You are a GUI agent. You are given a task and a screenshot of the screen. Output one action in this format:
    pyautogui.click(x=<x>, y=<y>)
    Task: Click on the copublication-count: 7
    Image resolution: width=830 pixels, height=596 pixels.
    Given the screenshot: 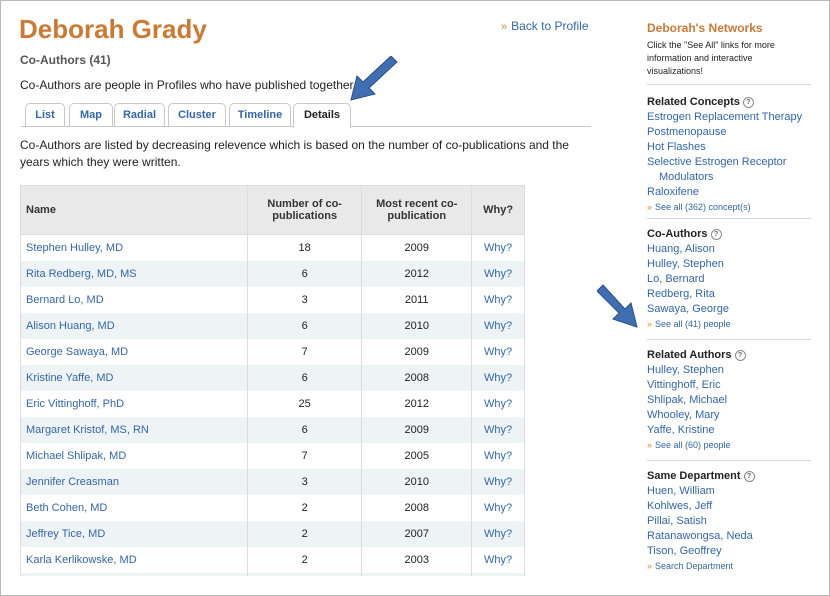 What is the action you would take?
    pyautogui.click(x=305, y=352)
    